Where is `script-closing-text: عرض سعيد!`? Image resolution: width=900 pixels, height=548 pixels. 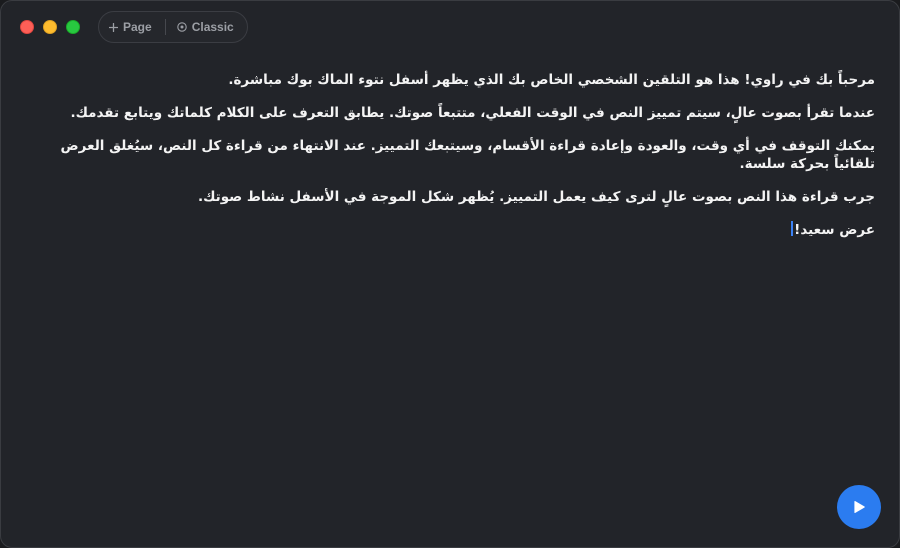 script-closing-text: عرض سعيد! is located at coordinates (834, 230).